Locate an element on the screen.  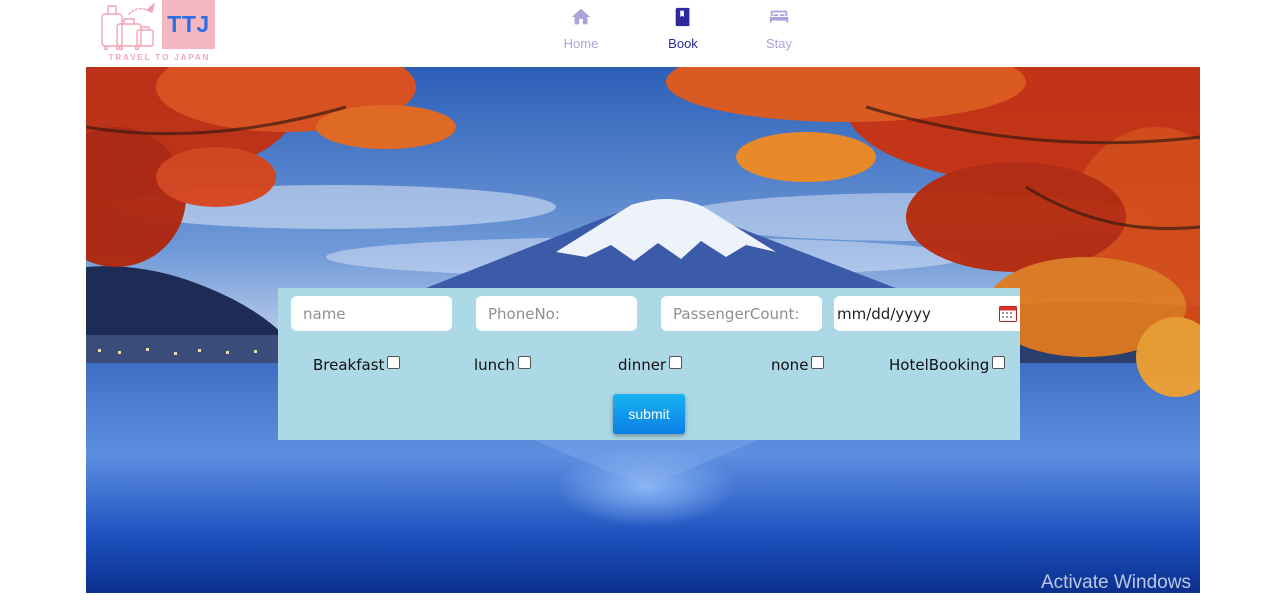
option-dinner: dinner is located at coordinates (650, 364).